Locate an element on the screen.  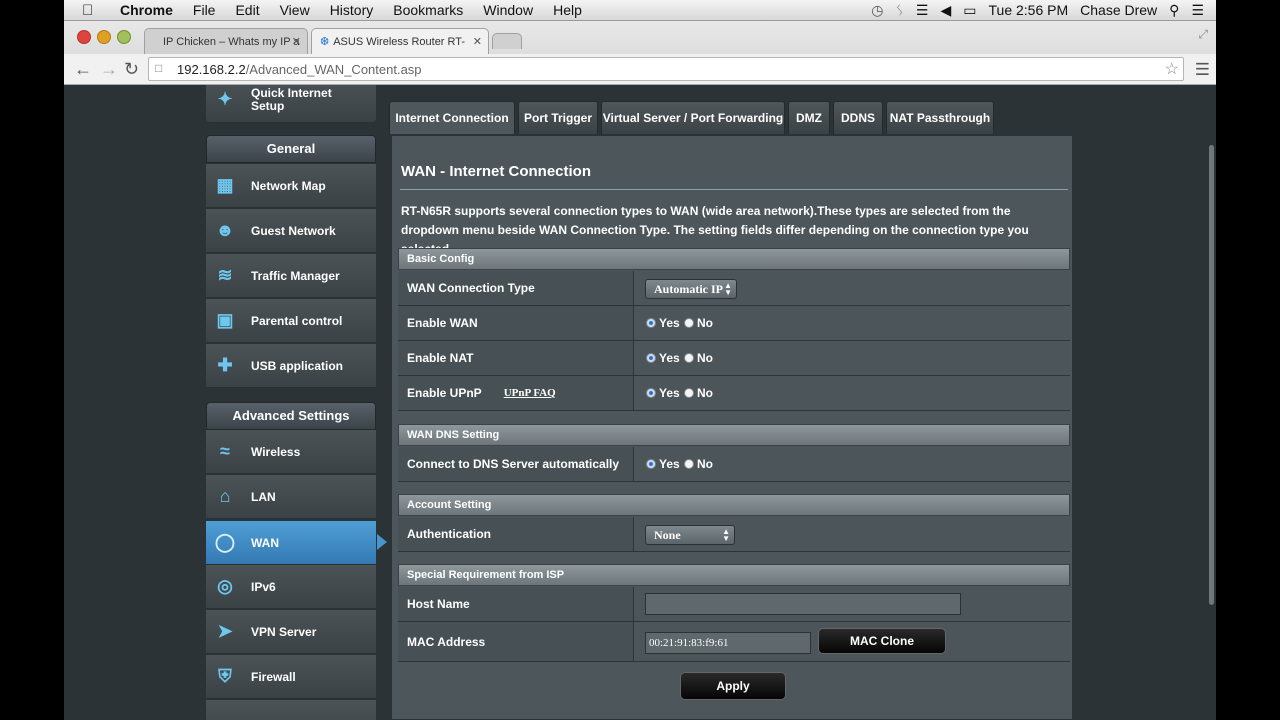
spotlight-icon: ⚲ is located at coordinates (1174, 10).